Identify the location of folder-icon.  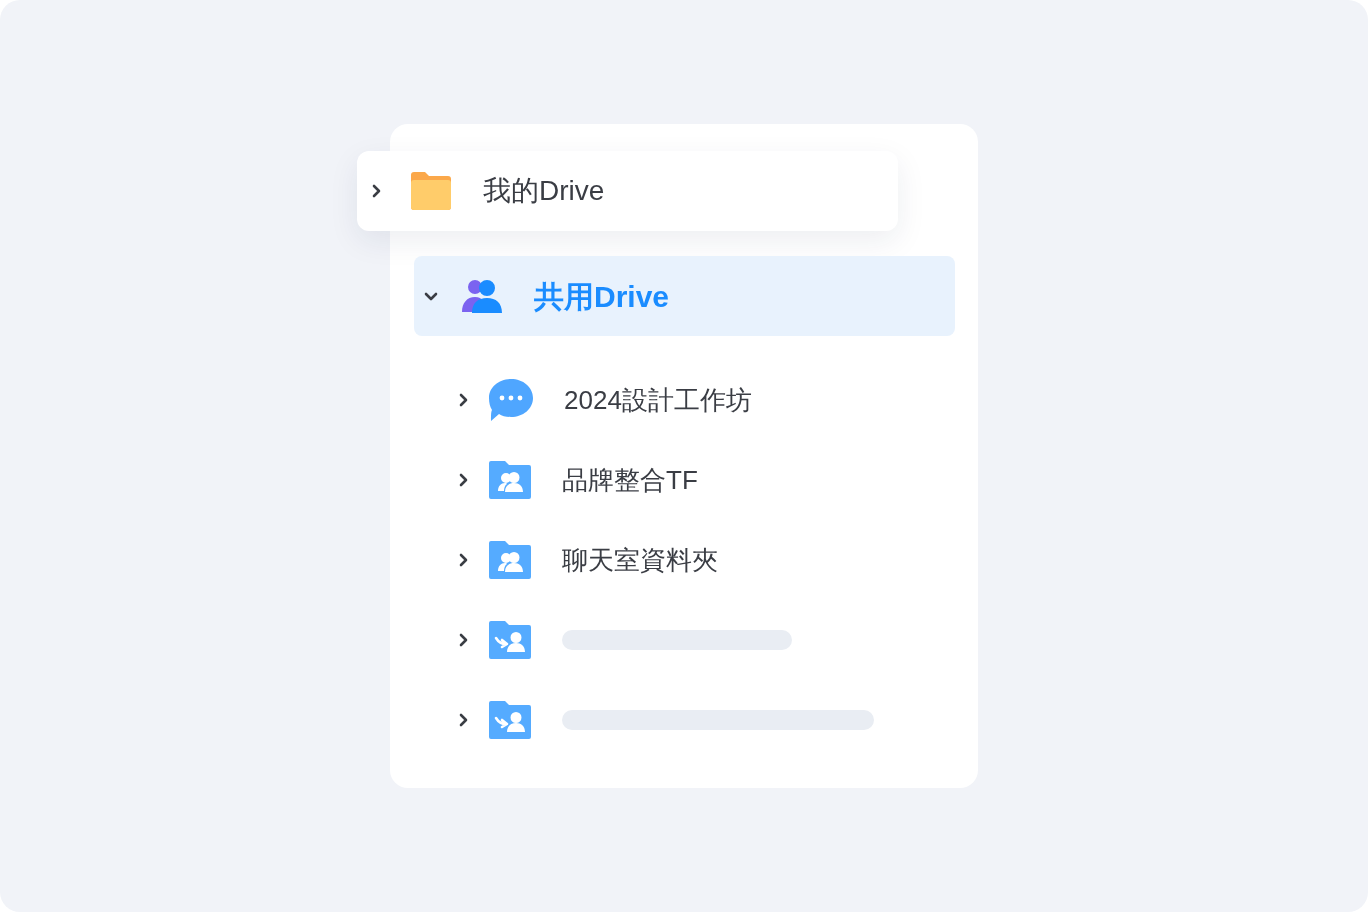
(431, 191).